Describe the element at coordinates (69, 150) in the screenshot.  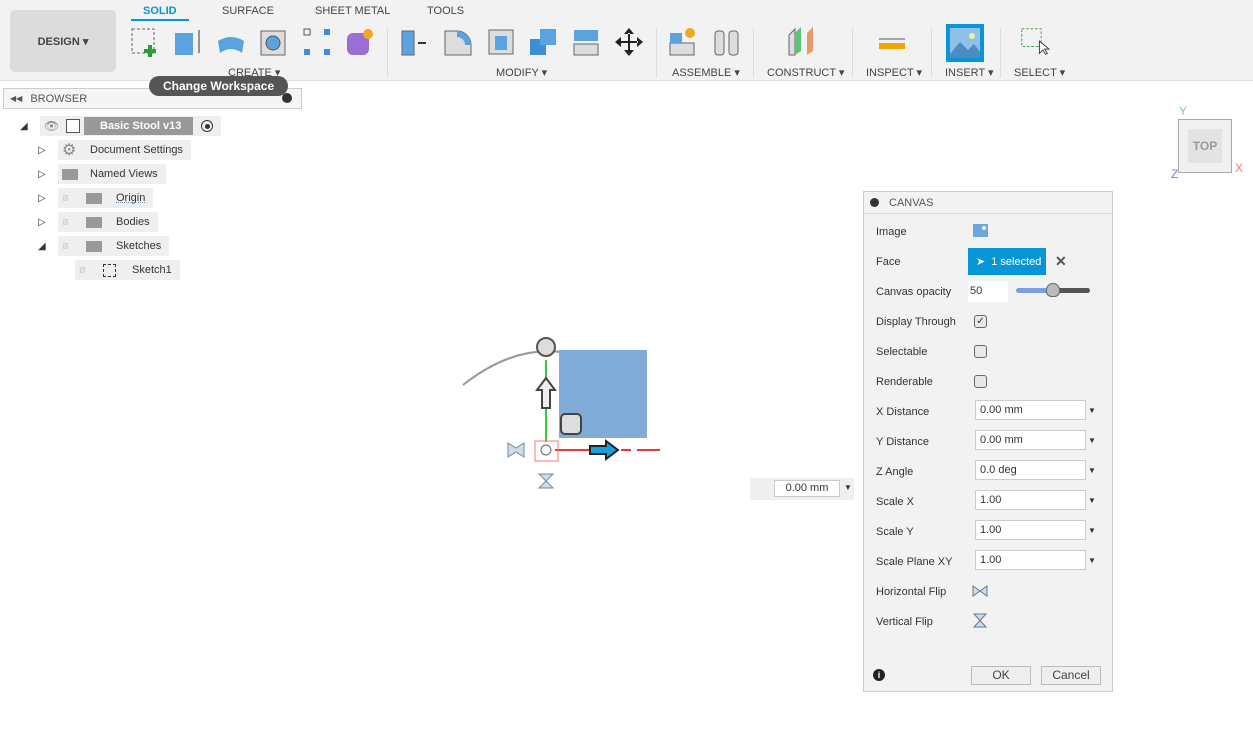
I see `gear-icon: ⚙` at that location.